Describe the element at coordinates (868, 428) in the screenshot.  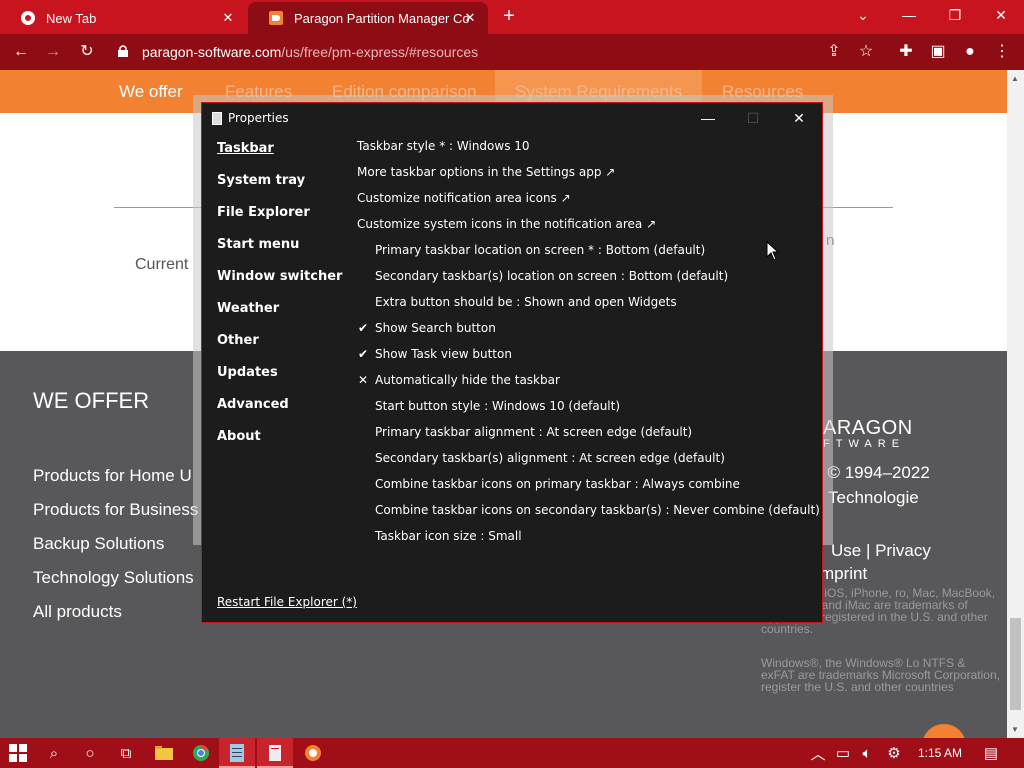
I see `paragon-logo: ARAGON` at that location.